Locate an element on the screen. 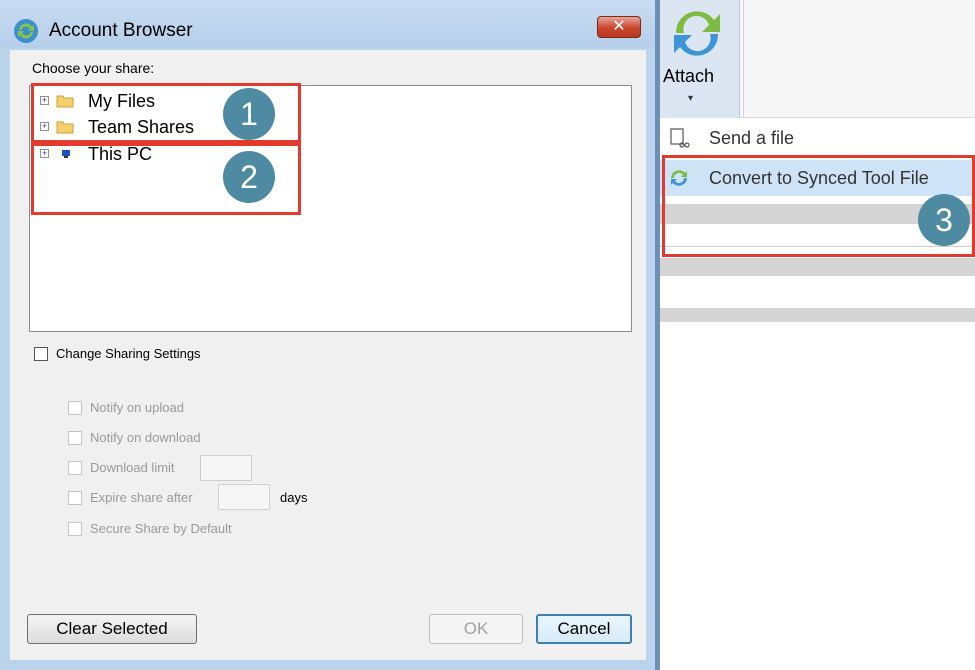 The image size is (975, 670). menu-item-label: Send a file is located at coordinates (752, 138).